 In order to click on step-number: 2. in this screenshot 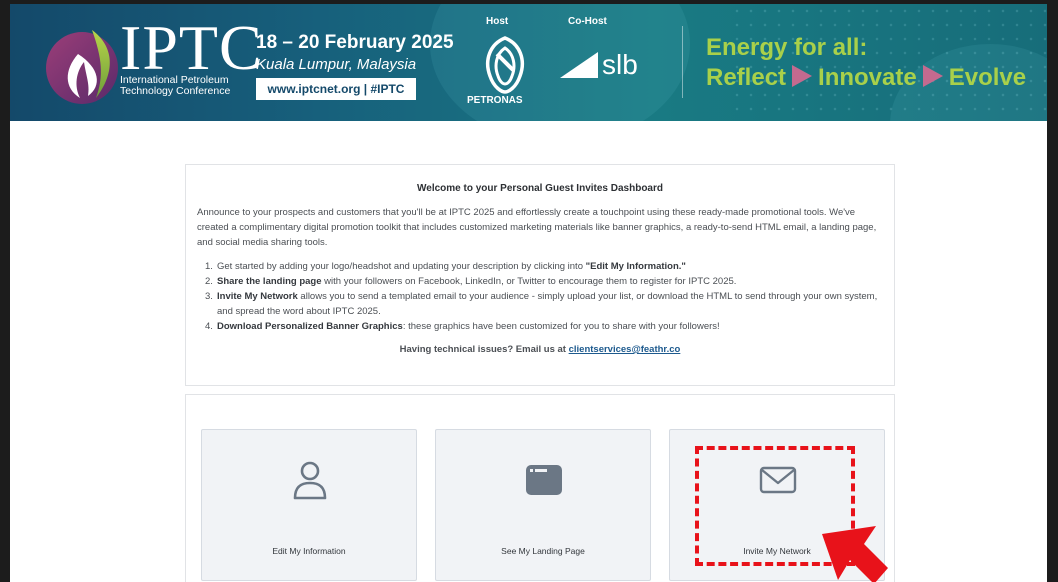, I will do `click(209, 281)`.